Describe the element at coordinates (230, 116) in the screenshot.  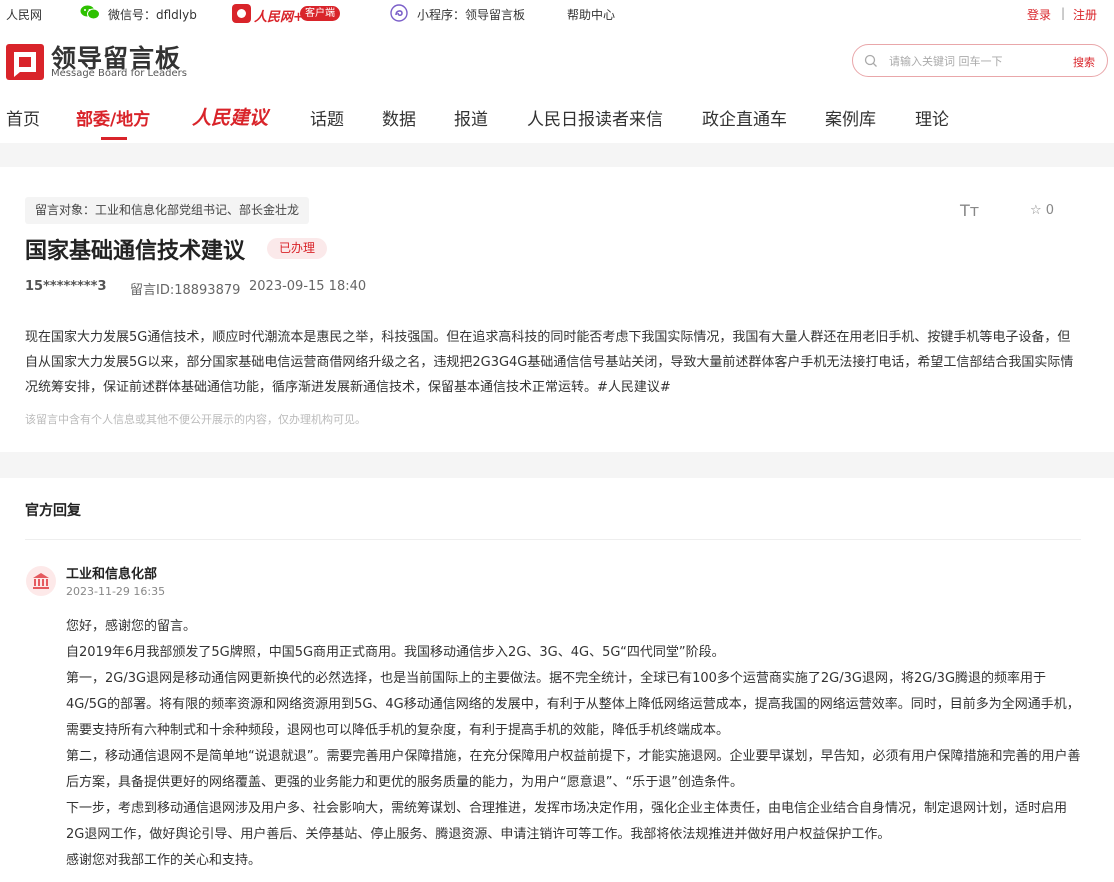
I see `nav-item-people-suggestions: 人民建议` at that location.